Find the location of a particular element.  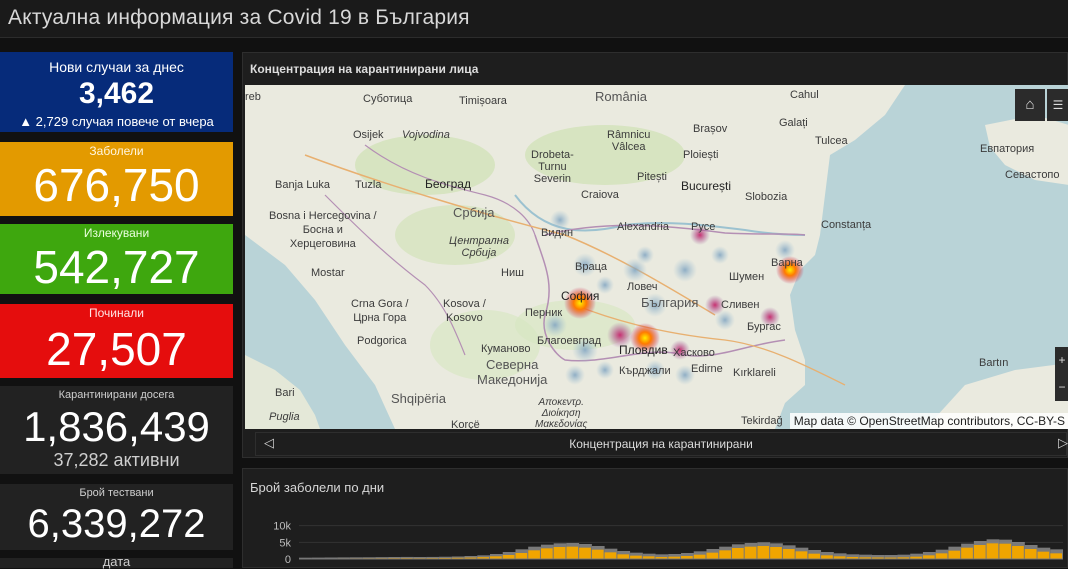

map-label-banjaluka: Banja Luka is located at coordinates (302, 185).